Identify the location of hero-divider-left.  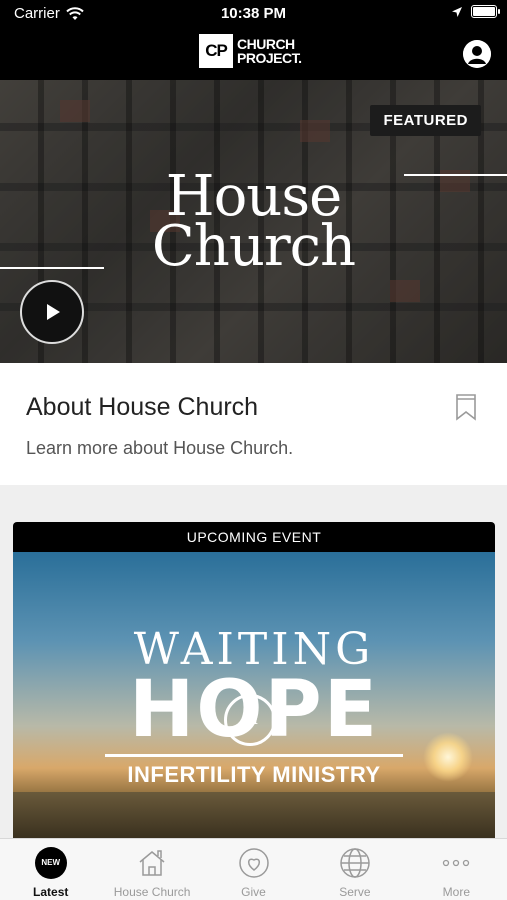
(52, 268).